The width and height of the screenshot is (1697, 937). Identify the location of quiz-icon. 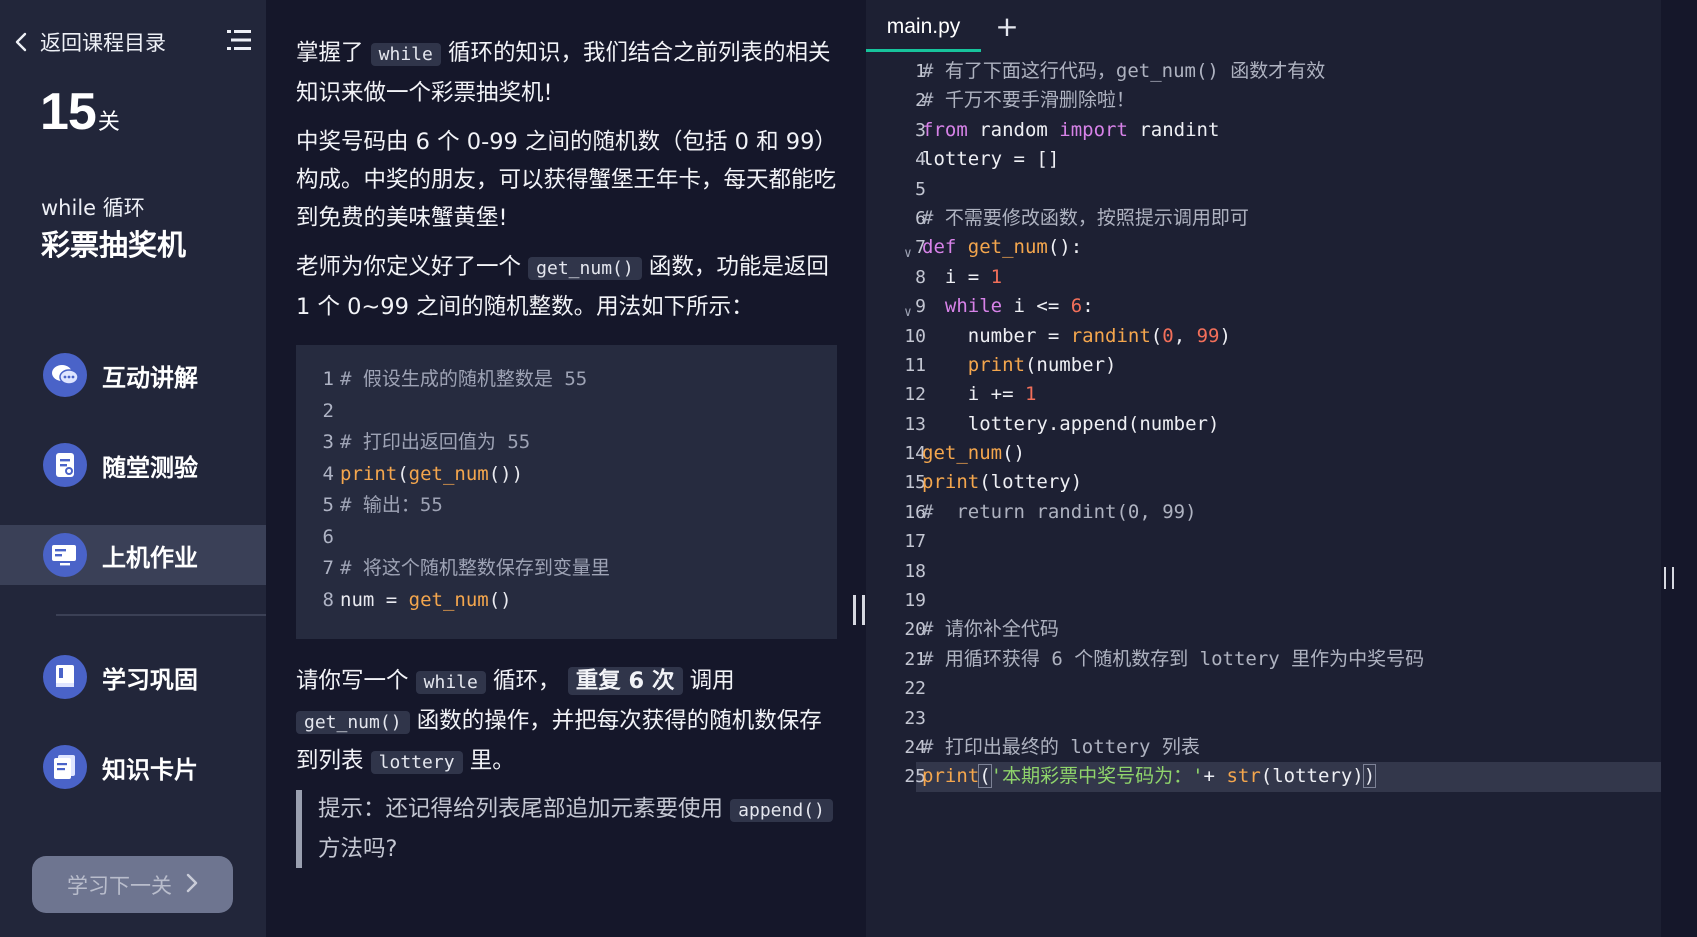
(65, 465).